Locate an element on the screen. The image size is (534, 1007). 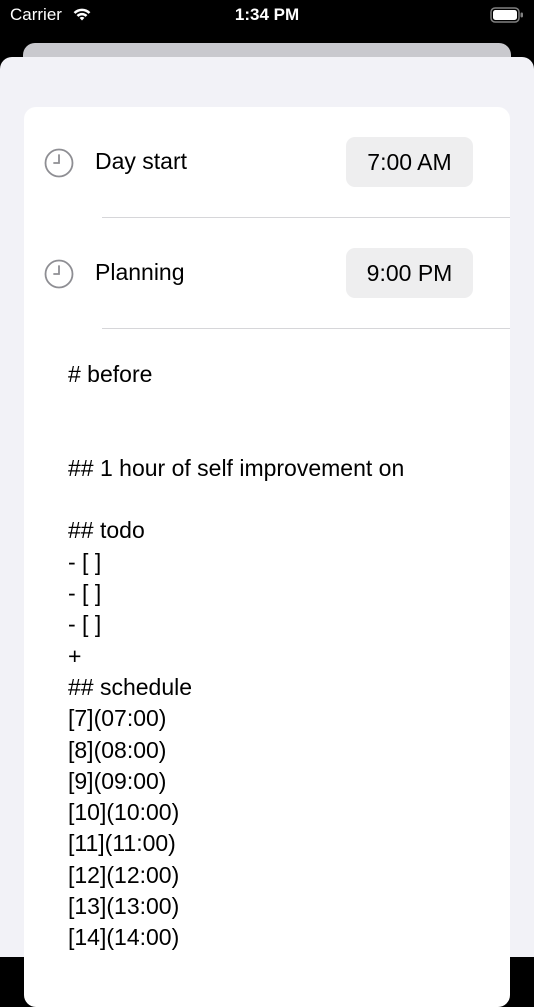
status-time: 1:34 PM is located at coordinates (267, 14).